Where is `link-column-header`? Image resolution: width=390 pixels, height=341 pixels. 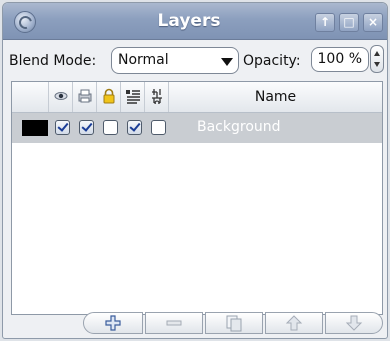
link-column-header is located at coordinates (157, 97).